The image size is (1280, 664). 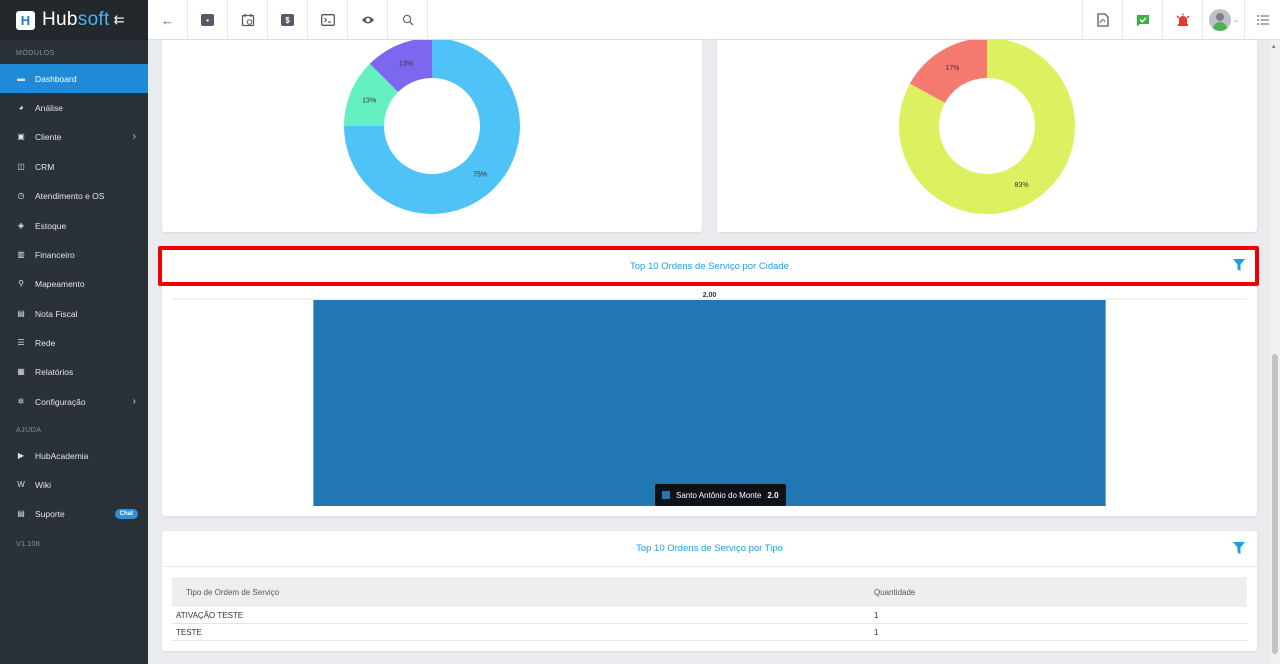 I want to click on donut-card-right: 83% 17%, so click(x=987, y=135).